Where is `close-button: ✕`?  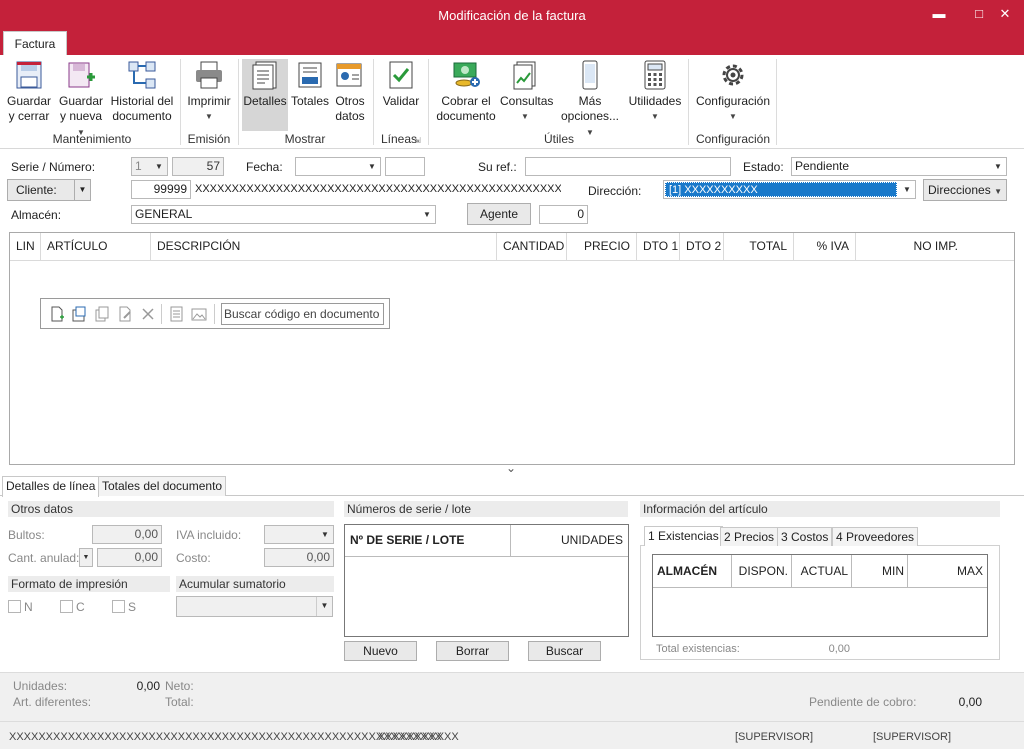
close-button: ✕ is located at coordinates (1005, 14).